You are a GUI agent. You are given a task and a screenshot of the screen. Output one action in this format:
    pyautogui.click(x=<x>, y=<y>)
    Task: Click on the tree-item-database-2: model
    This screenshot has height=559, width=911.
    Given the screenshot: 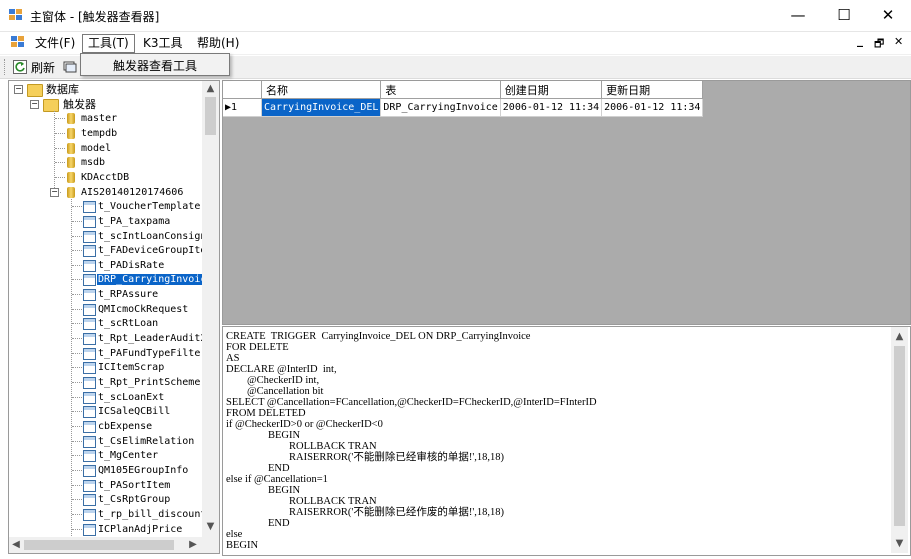 What is the action you would take?
    pyautogui.click(x=96, y=148)
    